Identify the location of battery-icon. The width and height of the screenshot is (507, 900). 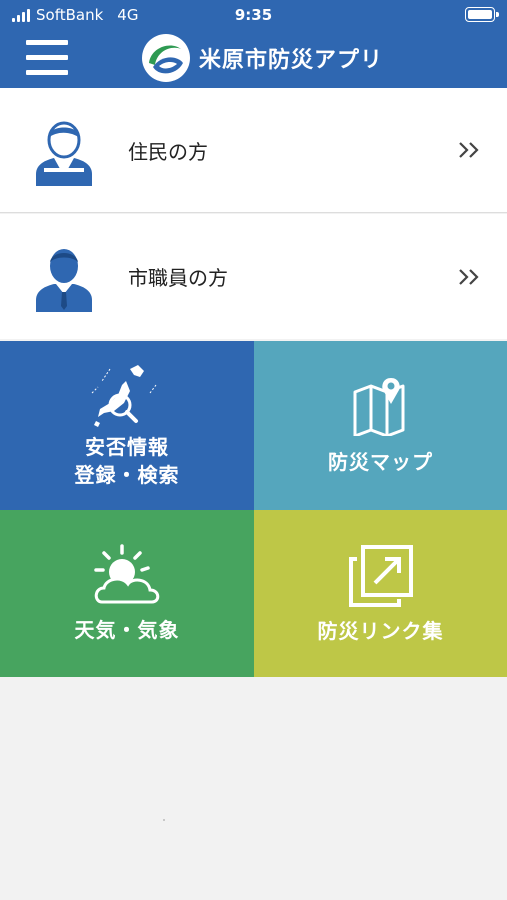
(482, 14).